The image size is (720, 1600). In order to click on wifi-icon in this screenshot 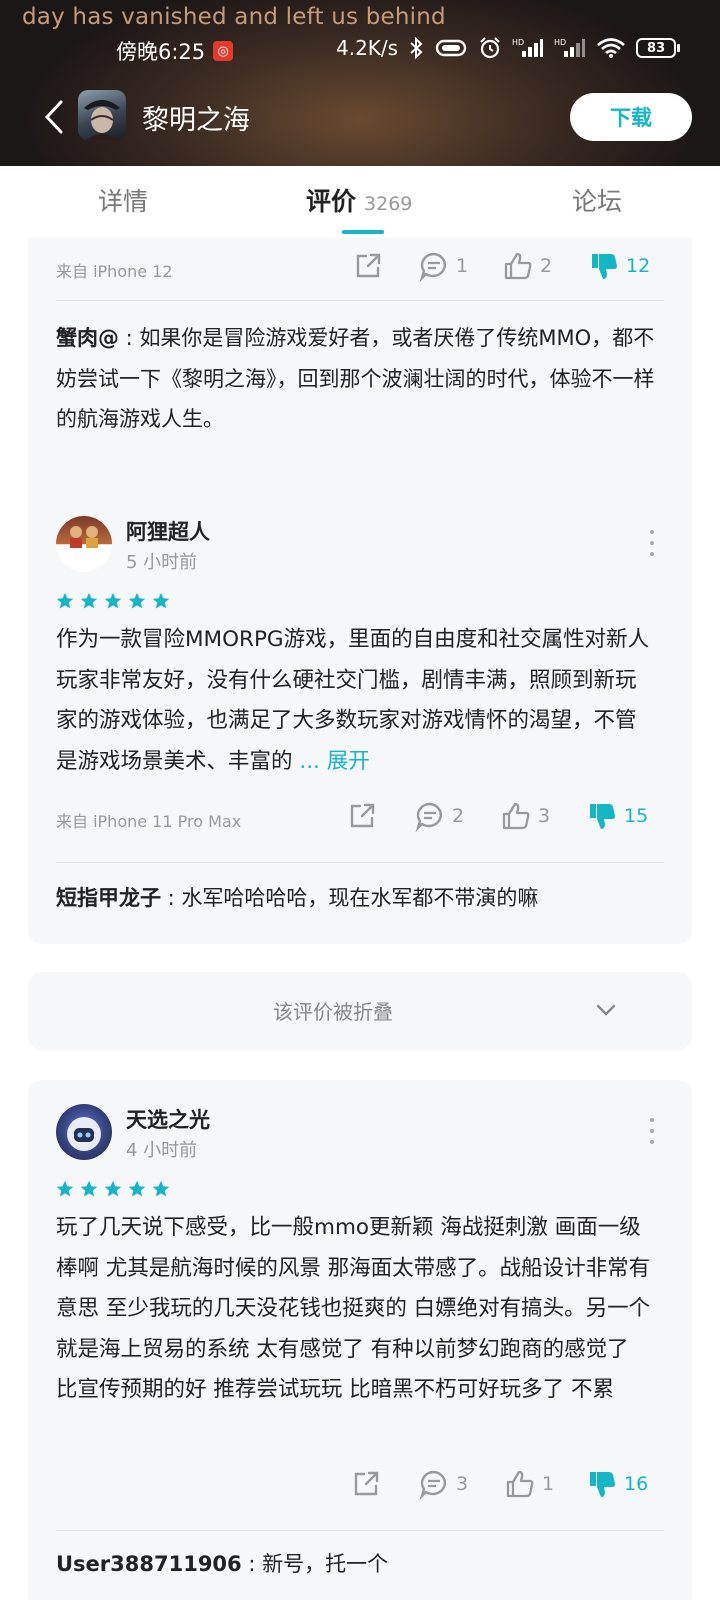, I will do `click(611, 48)`.